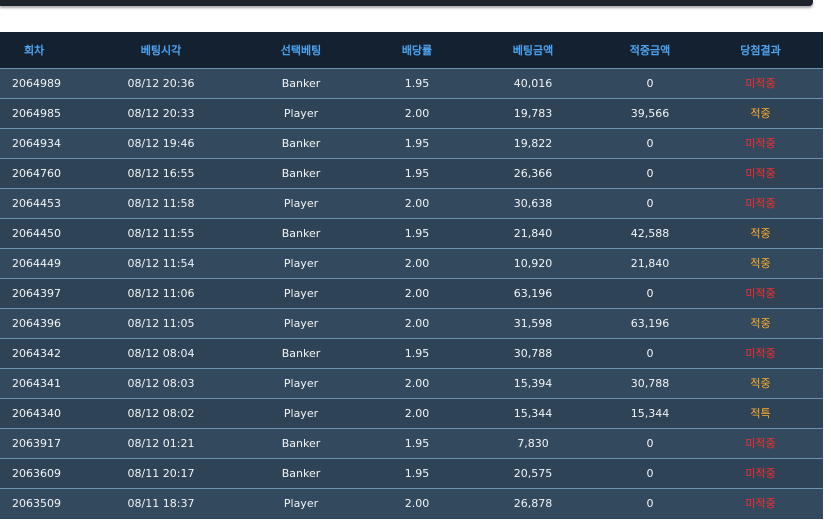 The image size is (831, 524). I want to click on header-bet-time: 베팅시각, so click(161, 50).